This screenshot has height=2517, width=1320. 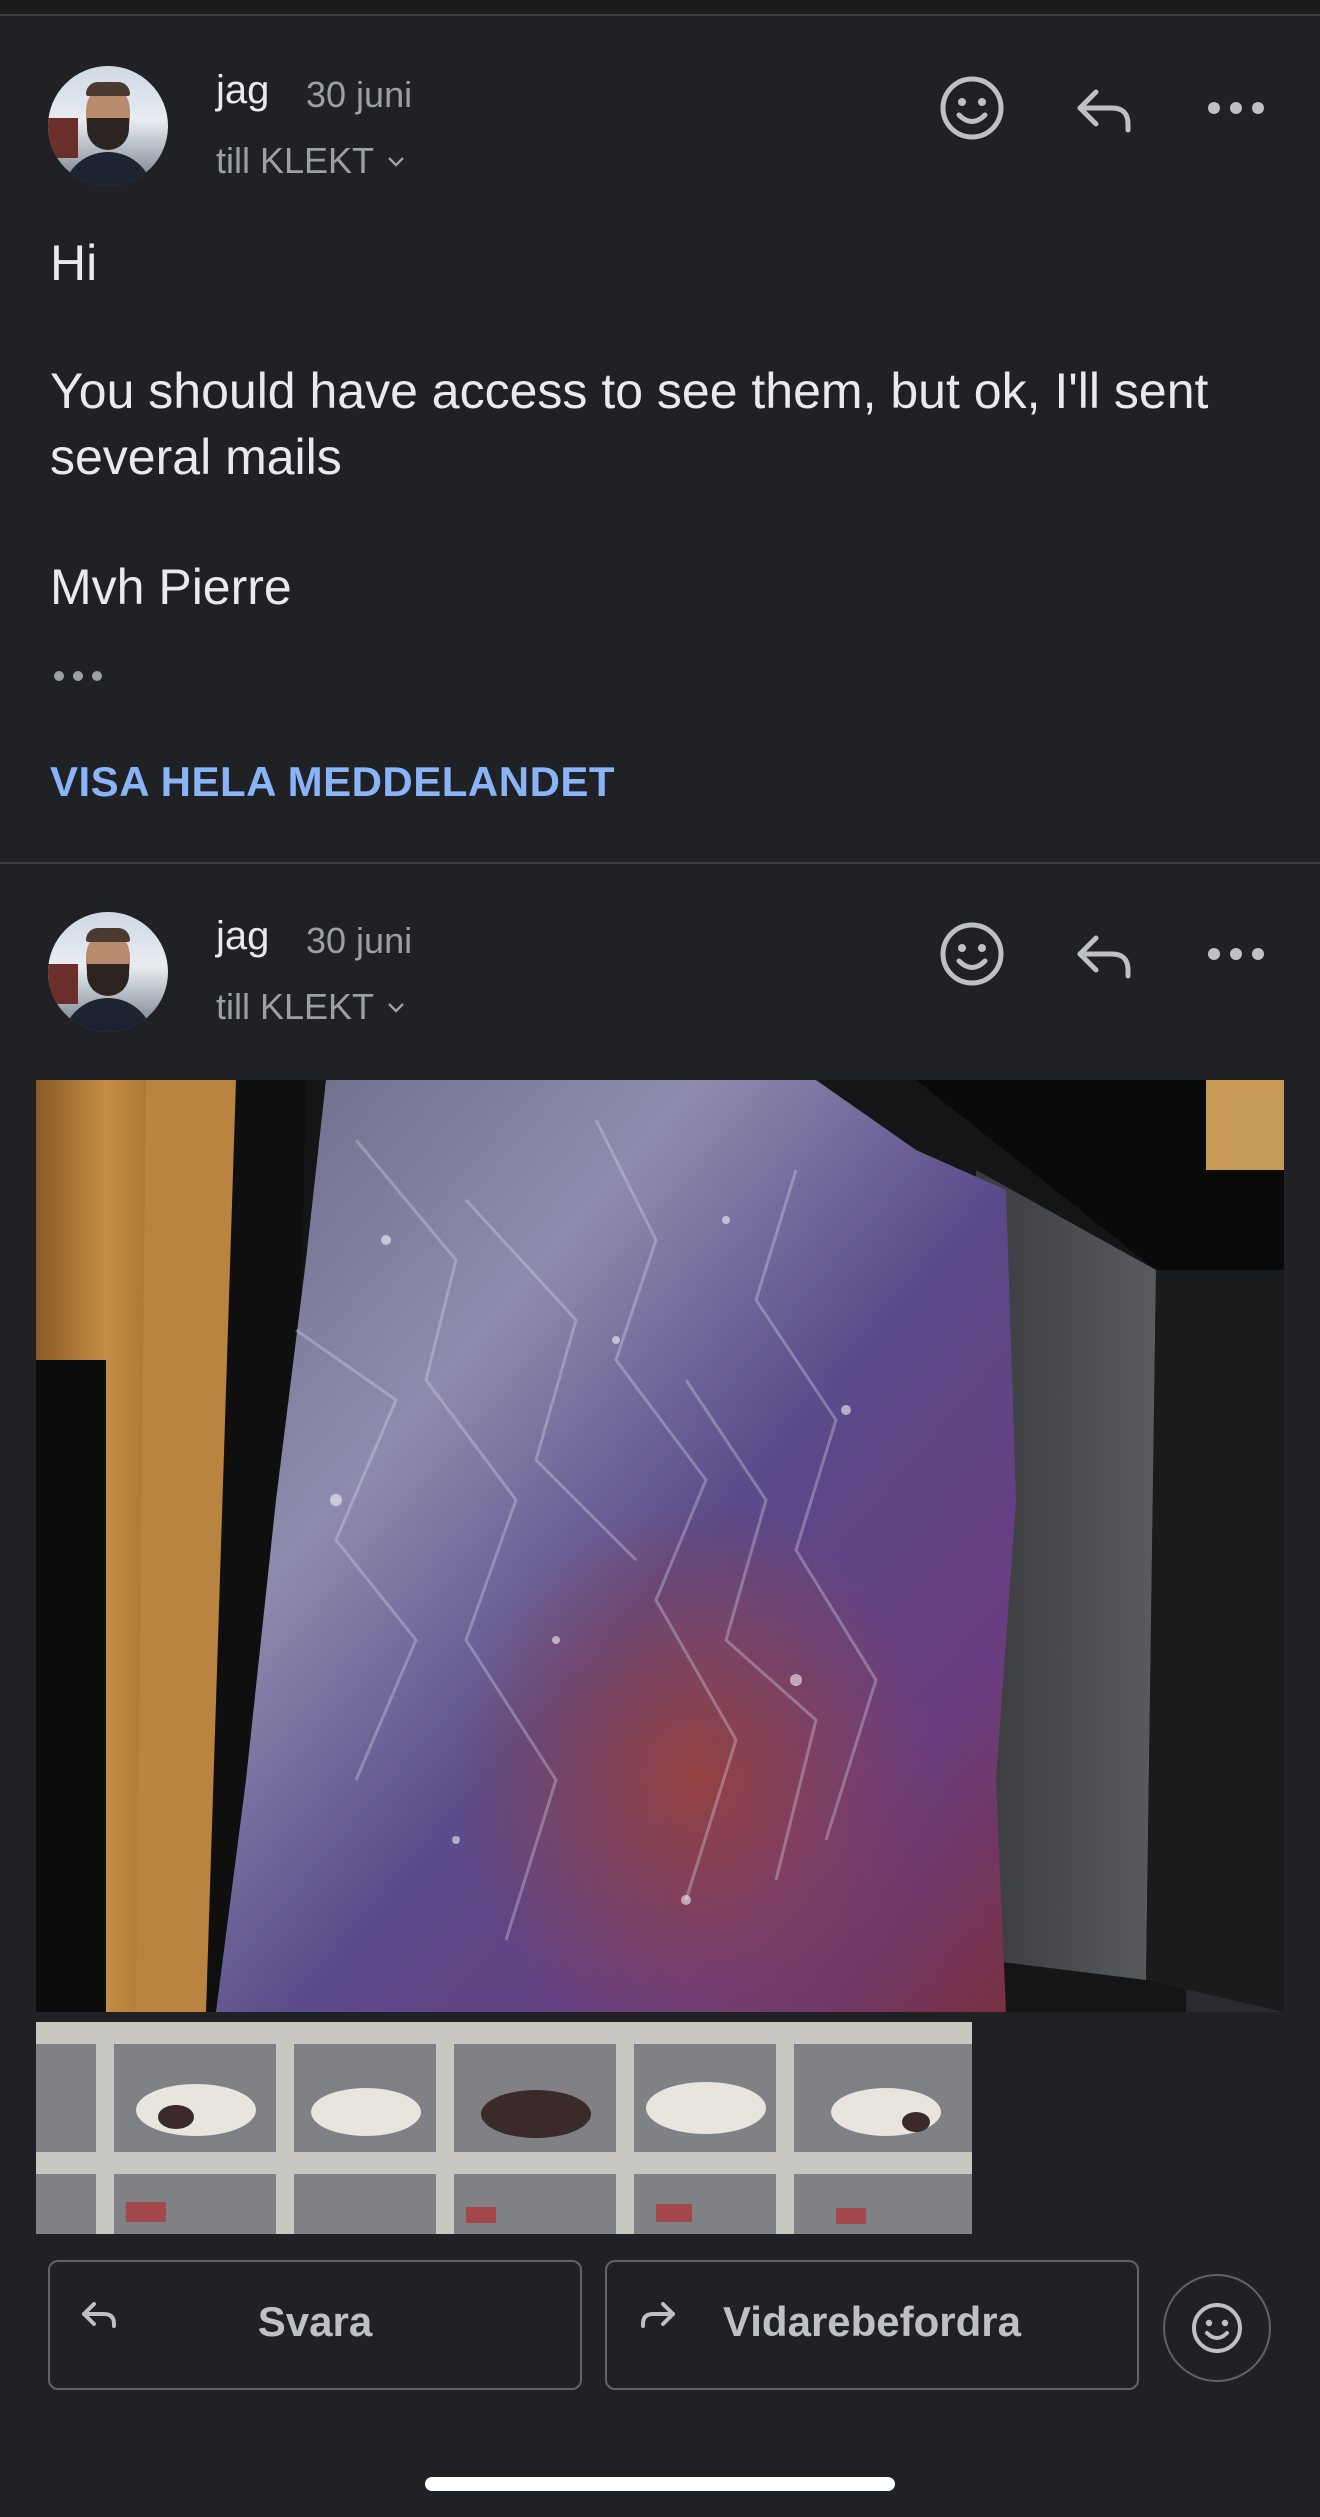 I want to click on forward-button-label: Vidarebefordra, so click(x=872, y=2321).